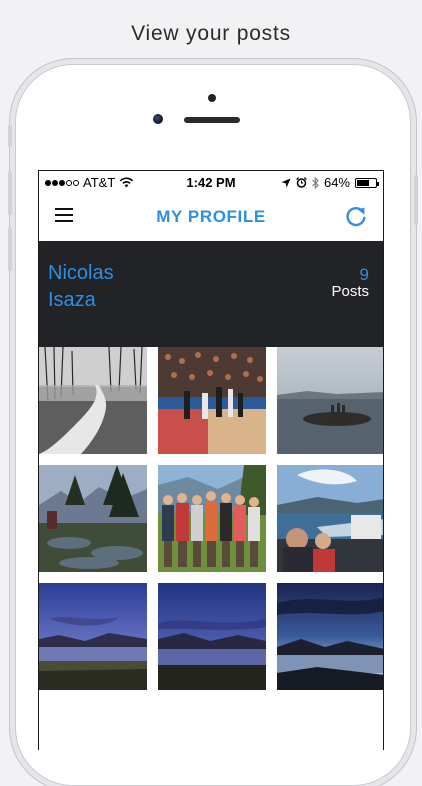 The width and height of the screenshot is (422, 786). I want to click on photo-tile-mountain-view, so click(93, 518).